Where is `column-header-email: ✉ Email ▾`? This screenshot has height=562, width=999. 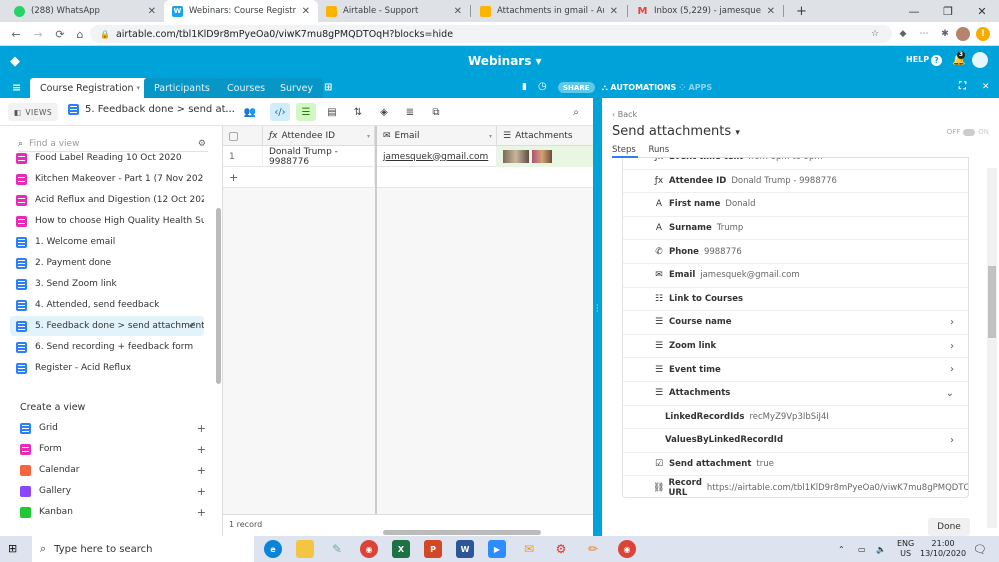
column-header-email: ✉ Email ▾ is located at coordinates (437, 136).